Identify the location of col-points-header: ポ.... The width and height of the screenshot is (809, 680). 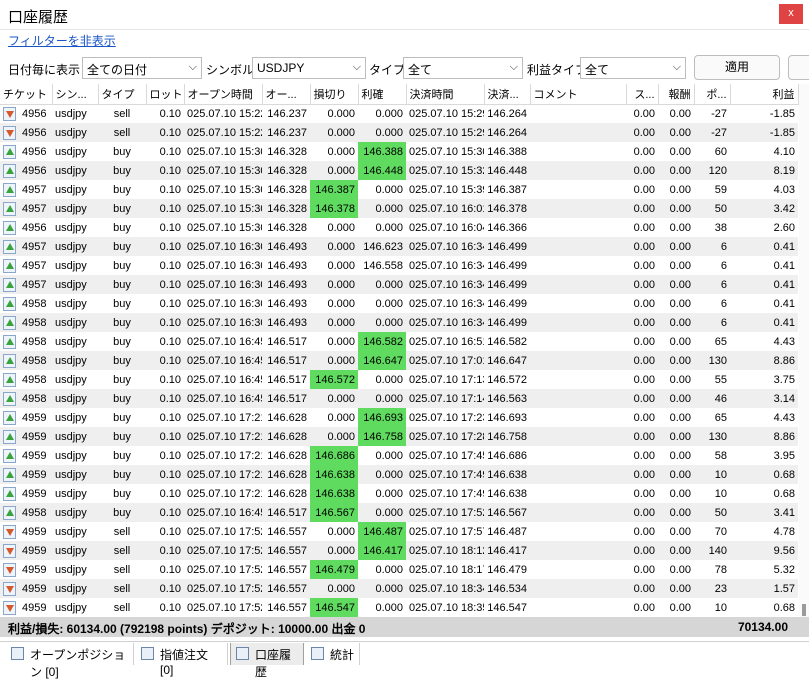
(712, 94).